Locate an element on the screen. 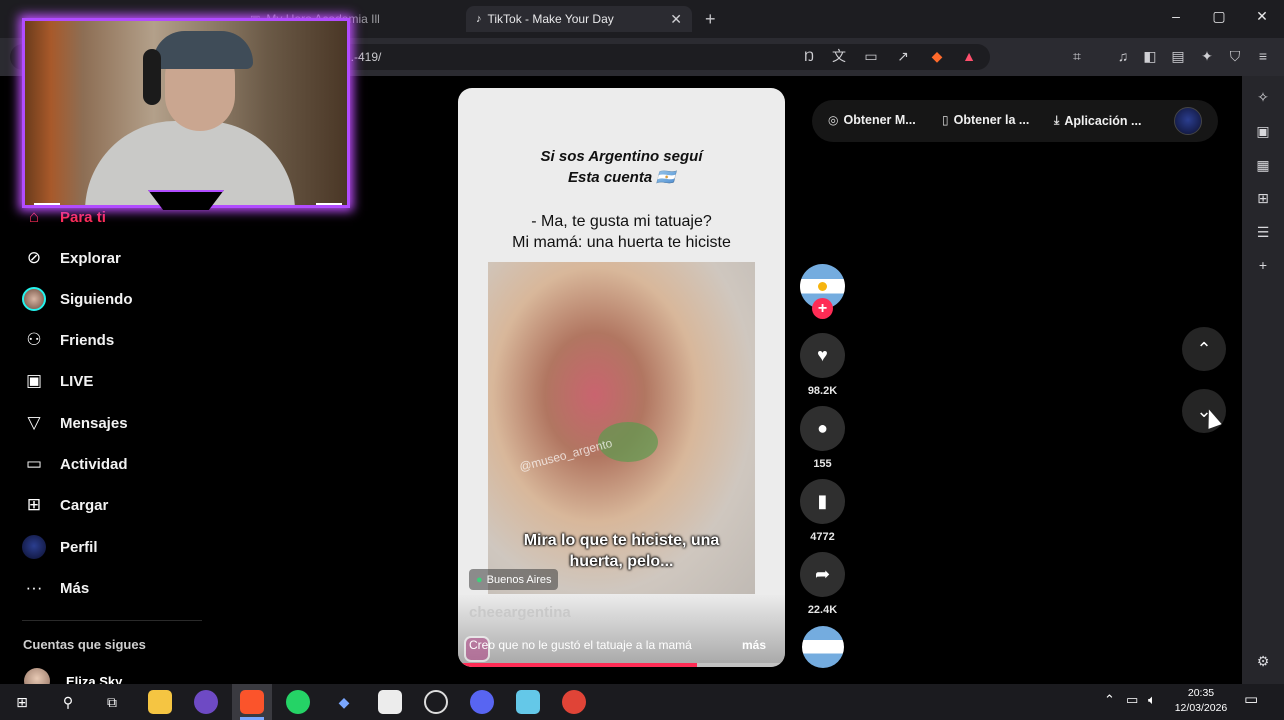 This screenshot has width=1284, height=720. location-pin-icon: ● is located at coordinates (479, 579).